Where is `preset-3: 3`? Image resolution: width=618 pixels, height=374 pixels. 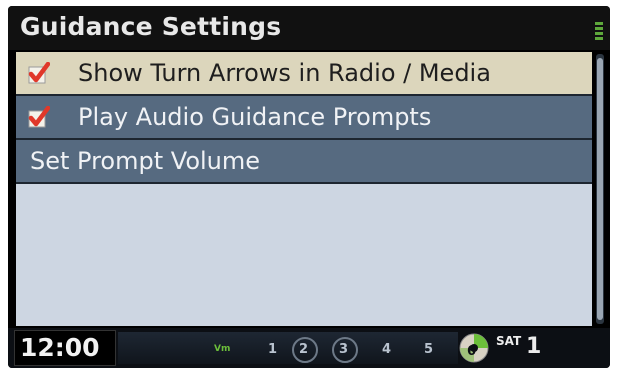
preset-3: 3 is located at coordinates (343, 349).